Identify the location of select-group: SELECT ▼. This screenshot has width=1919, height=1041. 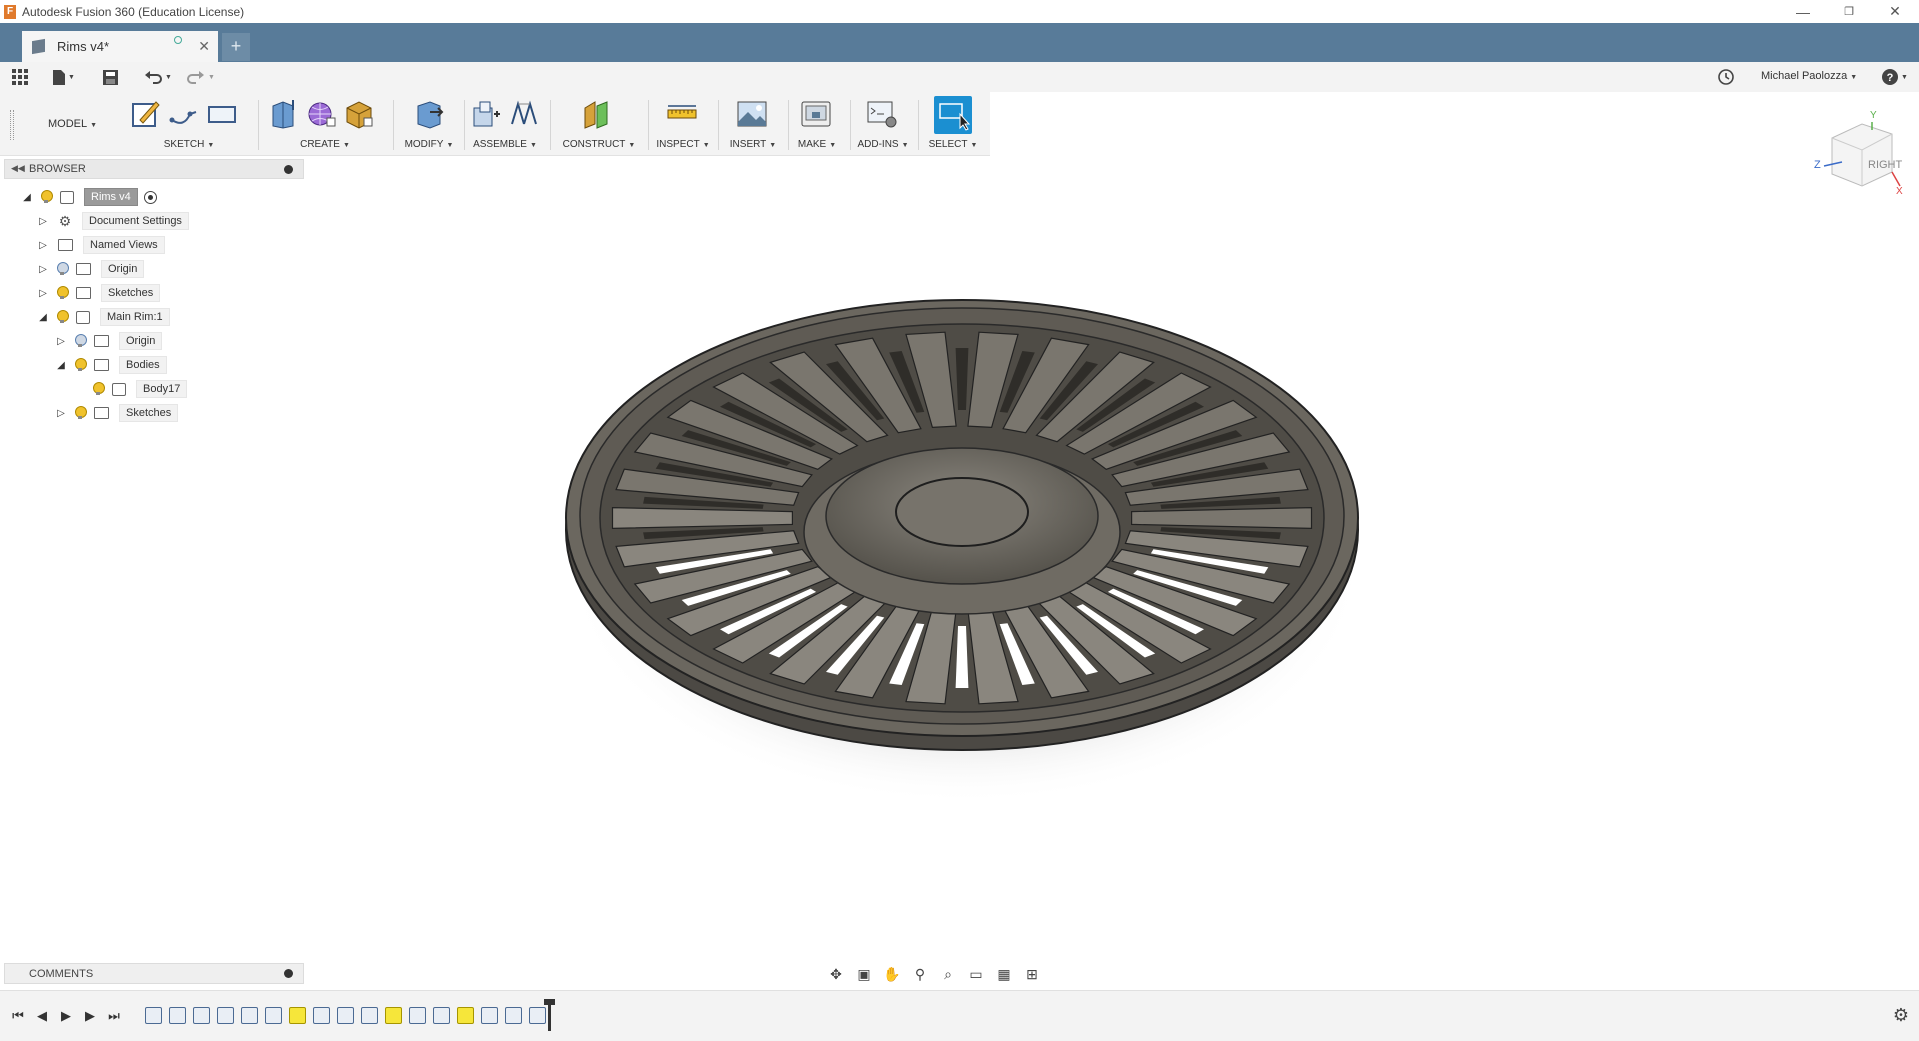
(953, 124).